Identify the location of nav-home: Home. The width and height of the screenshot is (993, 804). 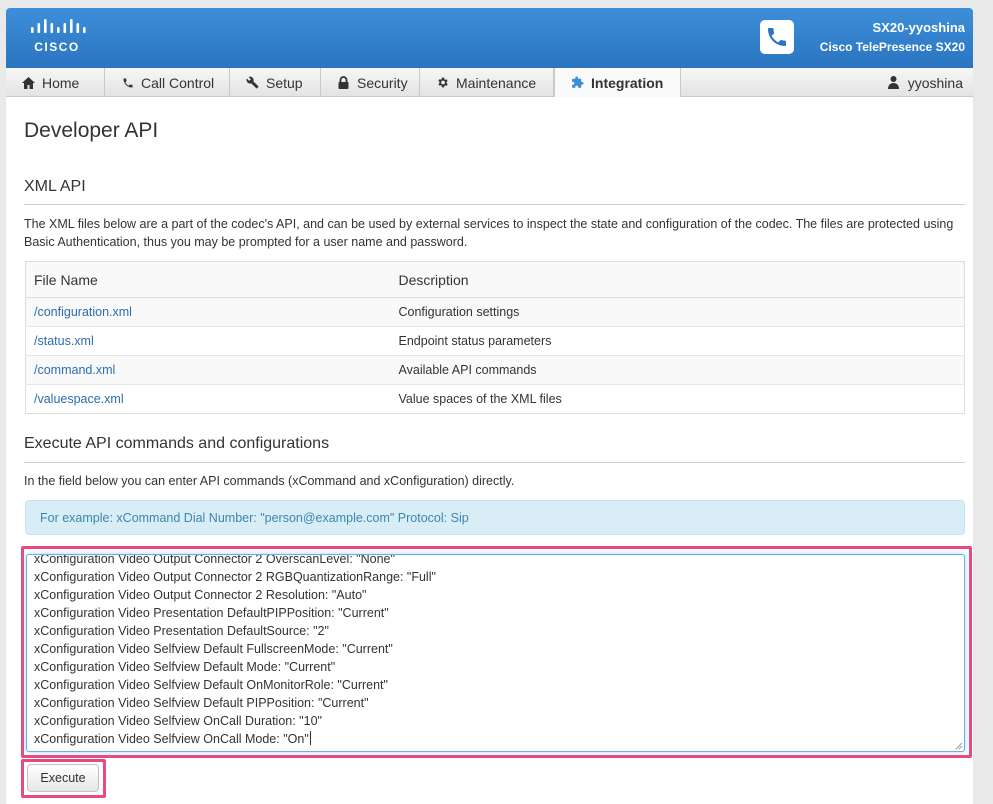
(55, 82).